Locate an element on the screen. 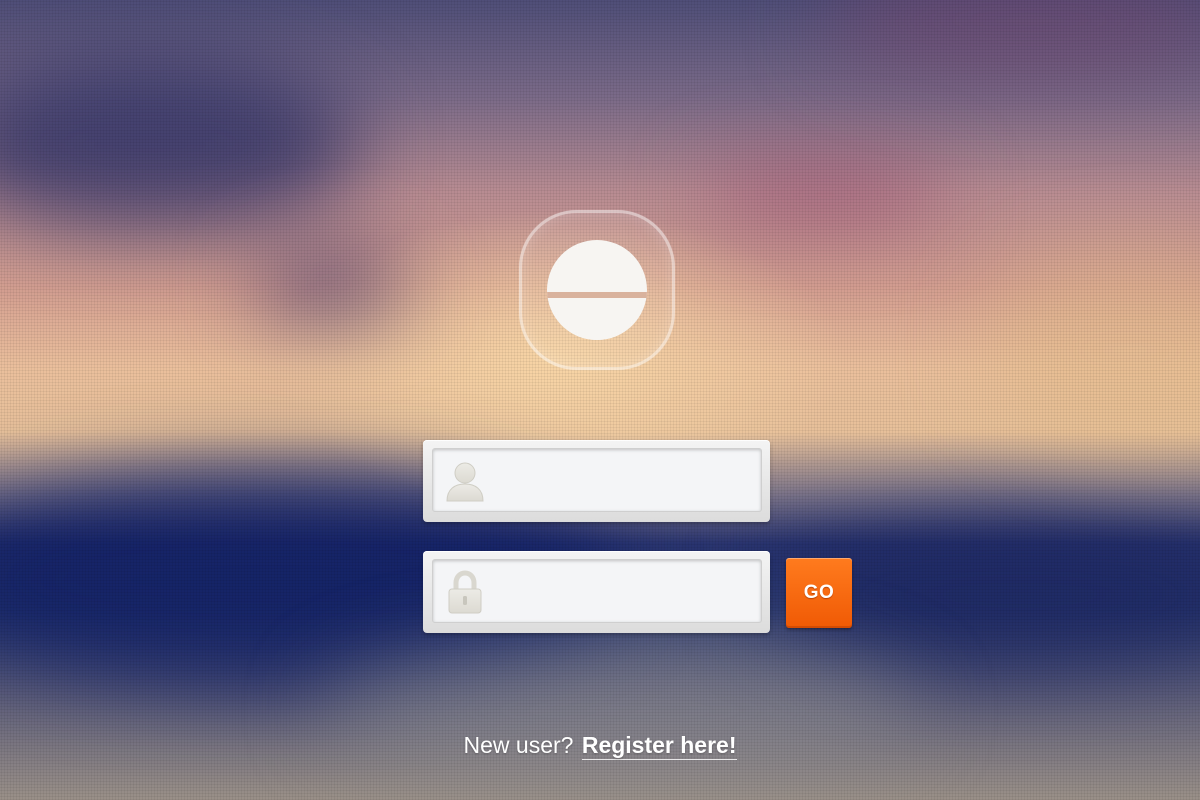 The height and width of the screenshot is (800, 1200). password-field is located at coordinates (596, 592).